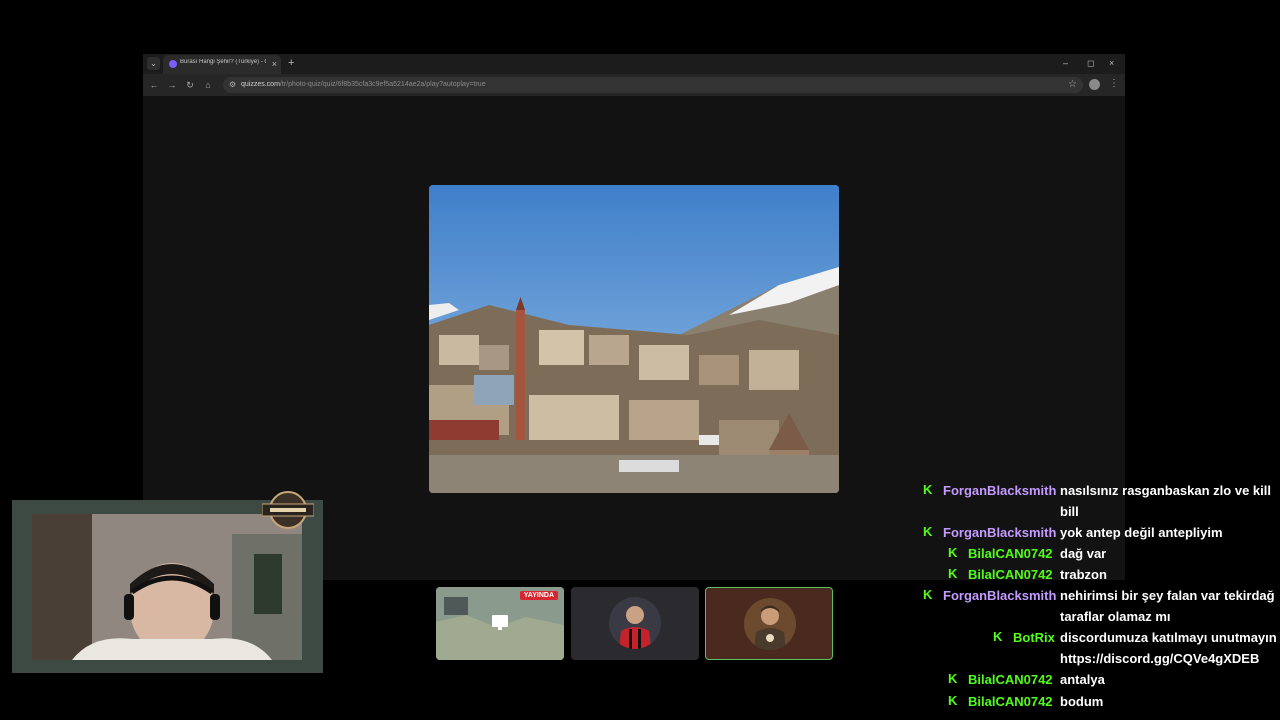 This screenshot has width=1280, height=720. Describe the element at coordinates (1065, 63) in the screenshot. I see `minimize-button: –` at that location.